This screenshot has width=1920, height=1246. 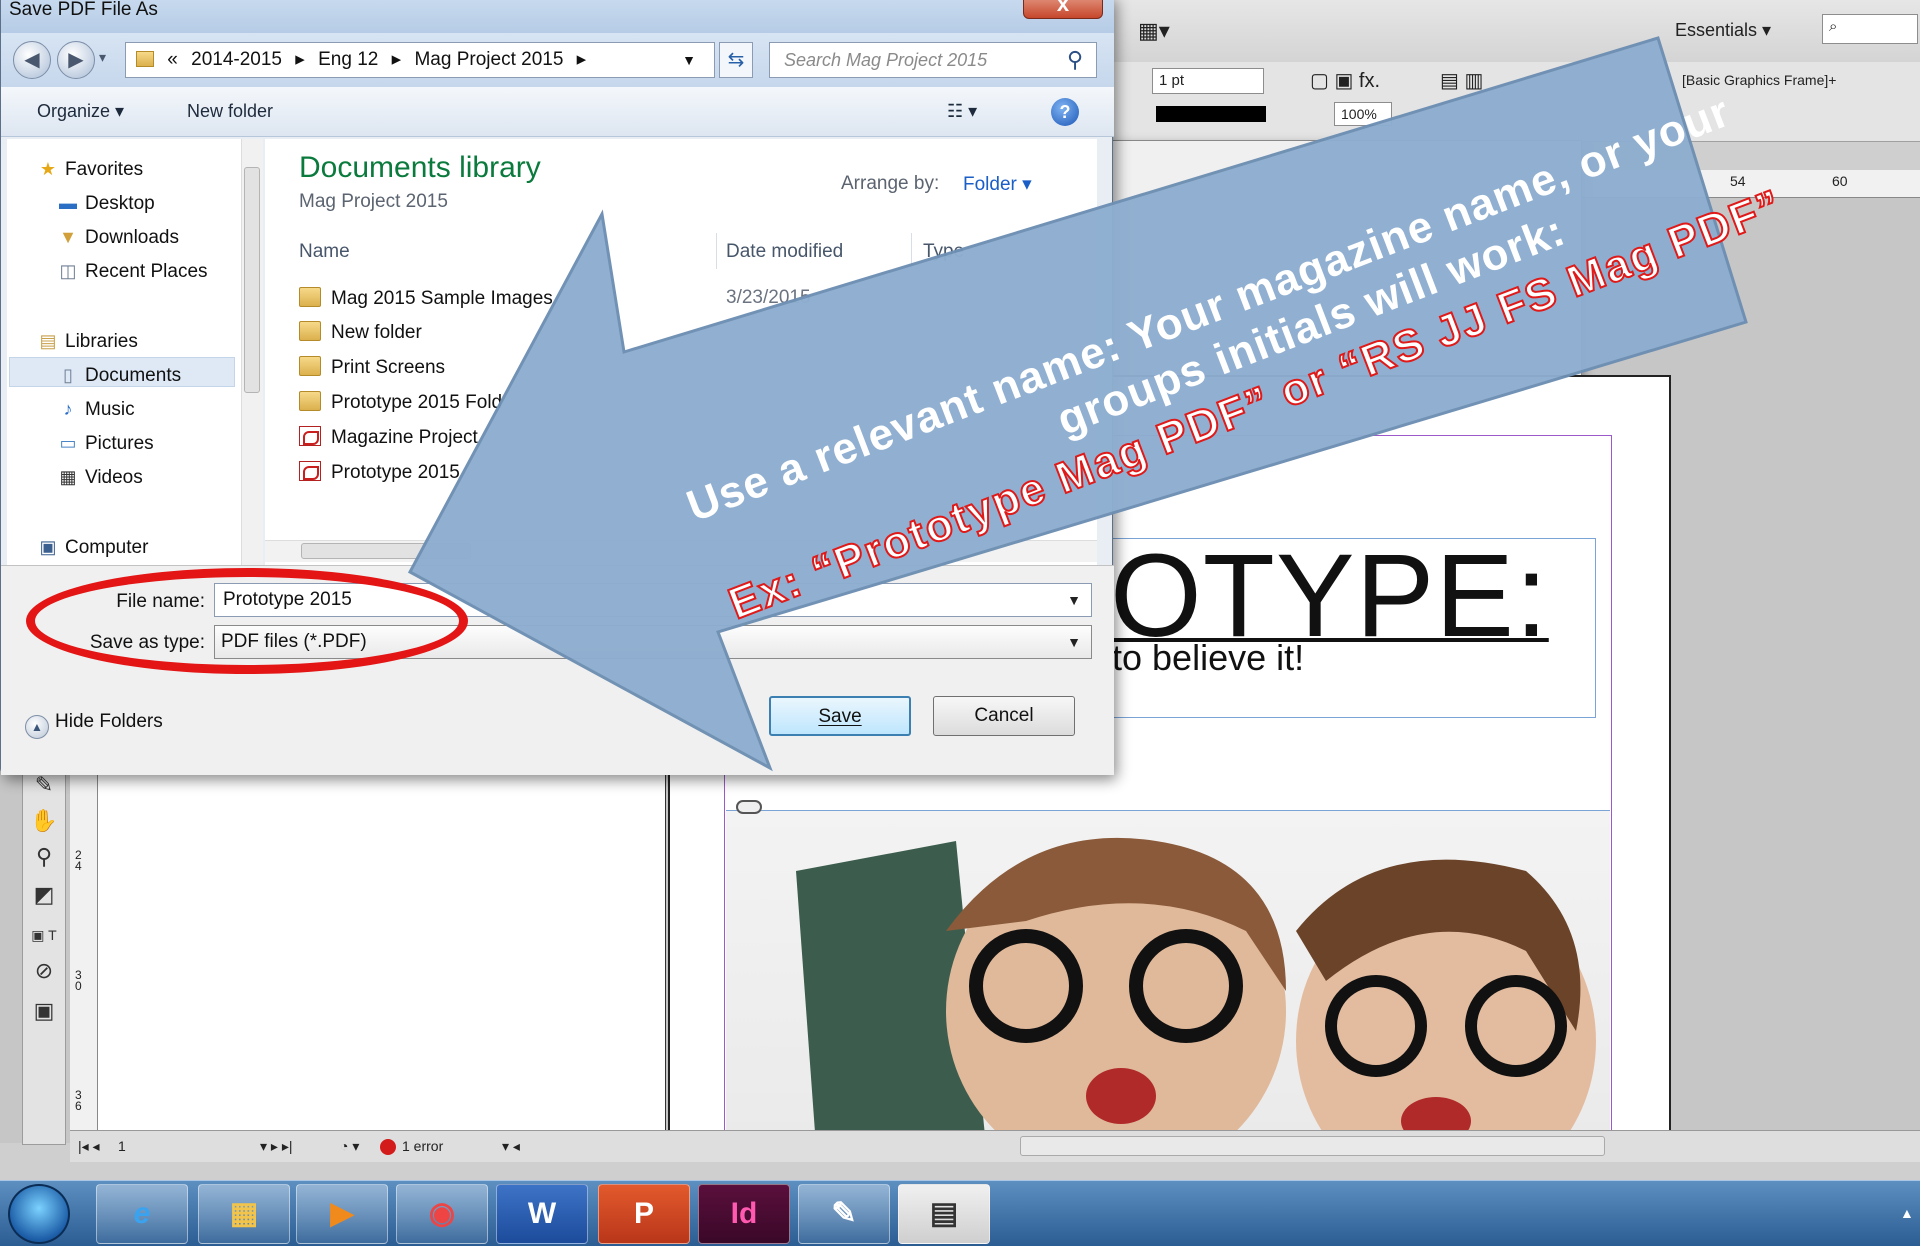 What do you see at coordinates (844, 1214) in the screenshot?
I see `paint-icon: ✎` at bounding box center [844, 1214].